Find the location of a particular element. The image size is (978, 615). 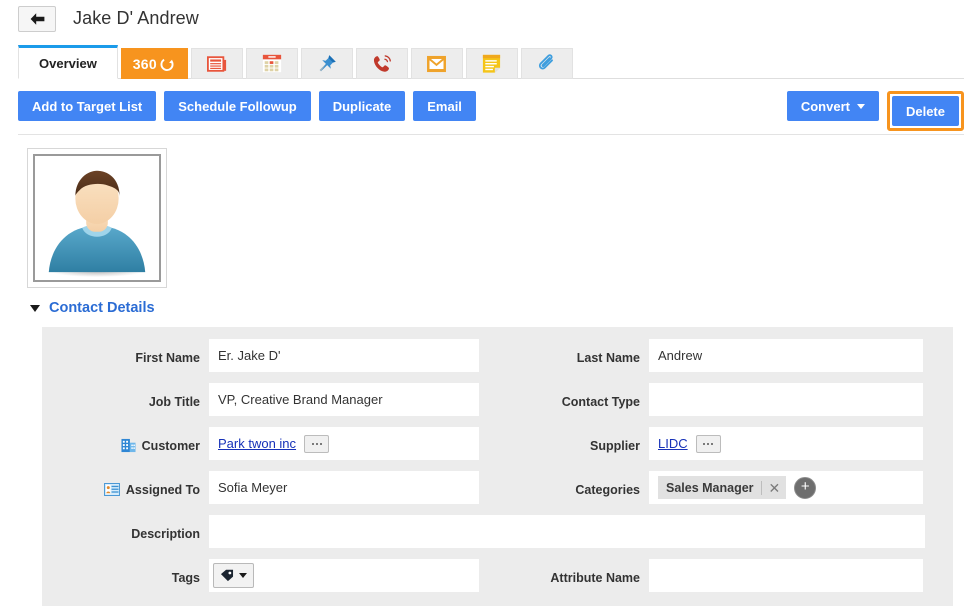

tags-label: Tags is located at coordinates (185, 577).